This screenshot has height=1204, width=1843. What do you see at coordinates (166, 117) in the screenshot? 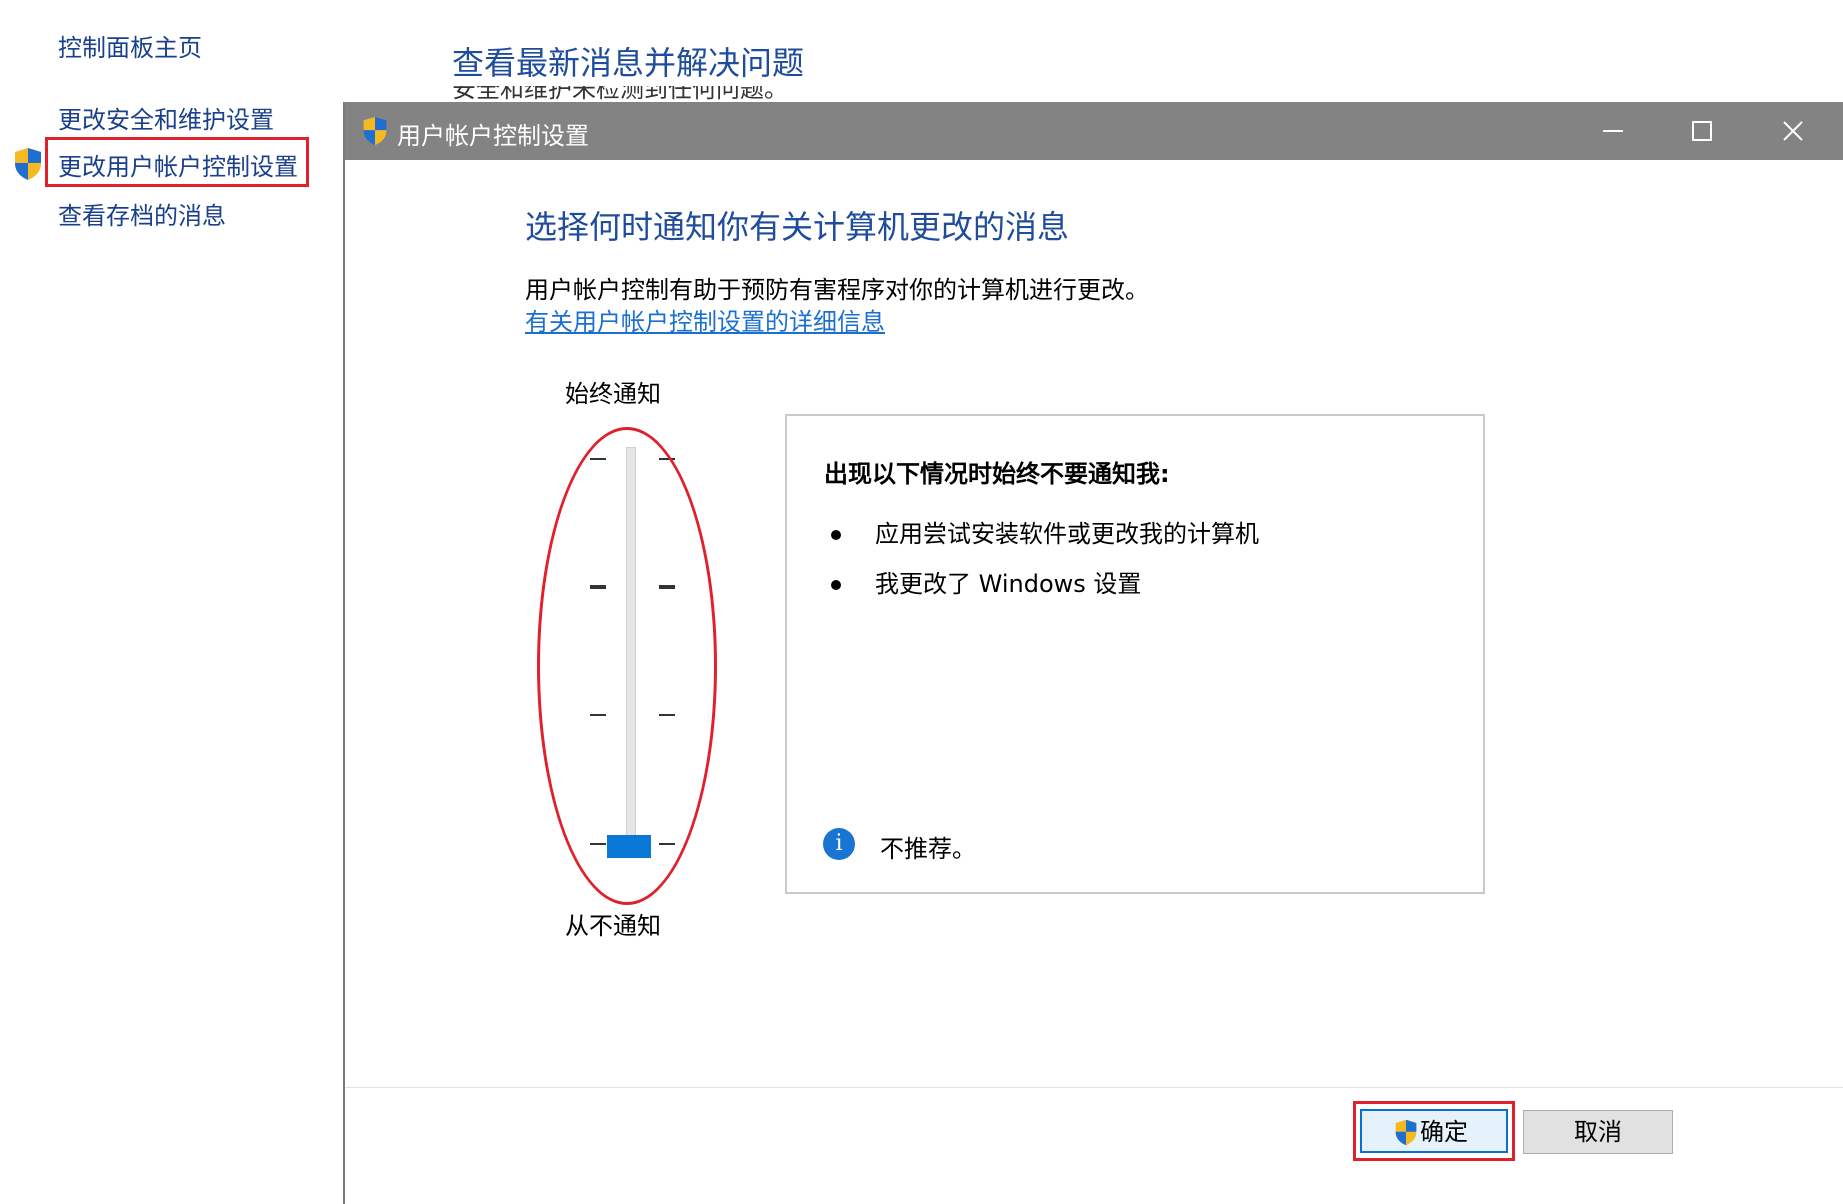
I see `nav-item-security-maintenance: 更改安全和维护设置` at bounding box center [166, 117].